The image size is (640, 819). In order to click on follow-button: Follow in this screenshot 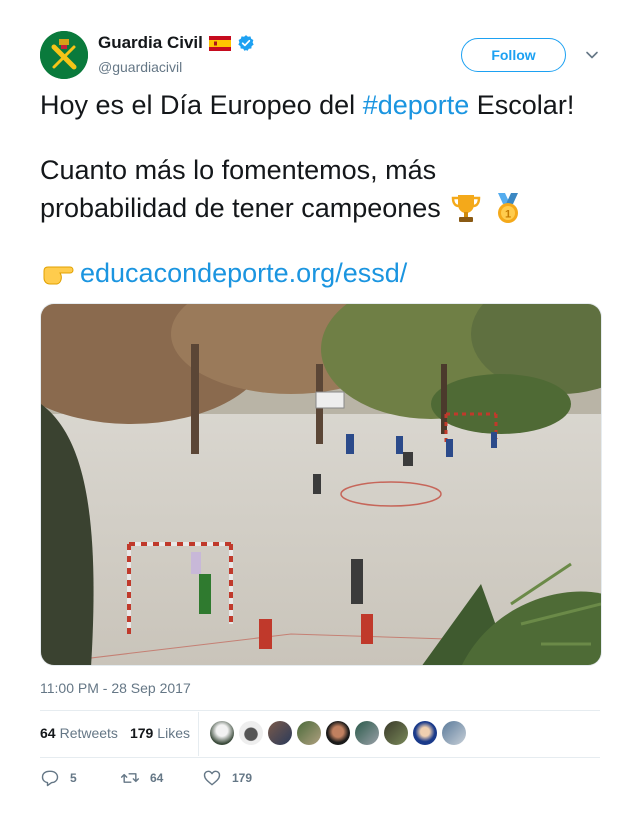, I will do `click(513, 55)`.